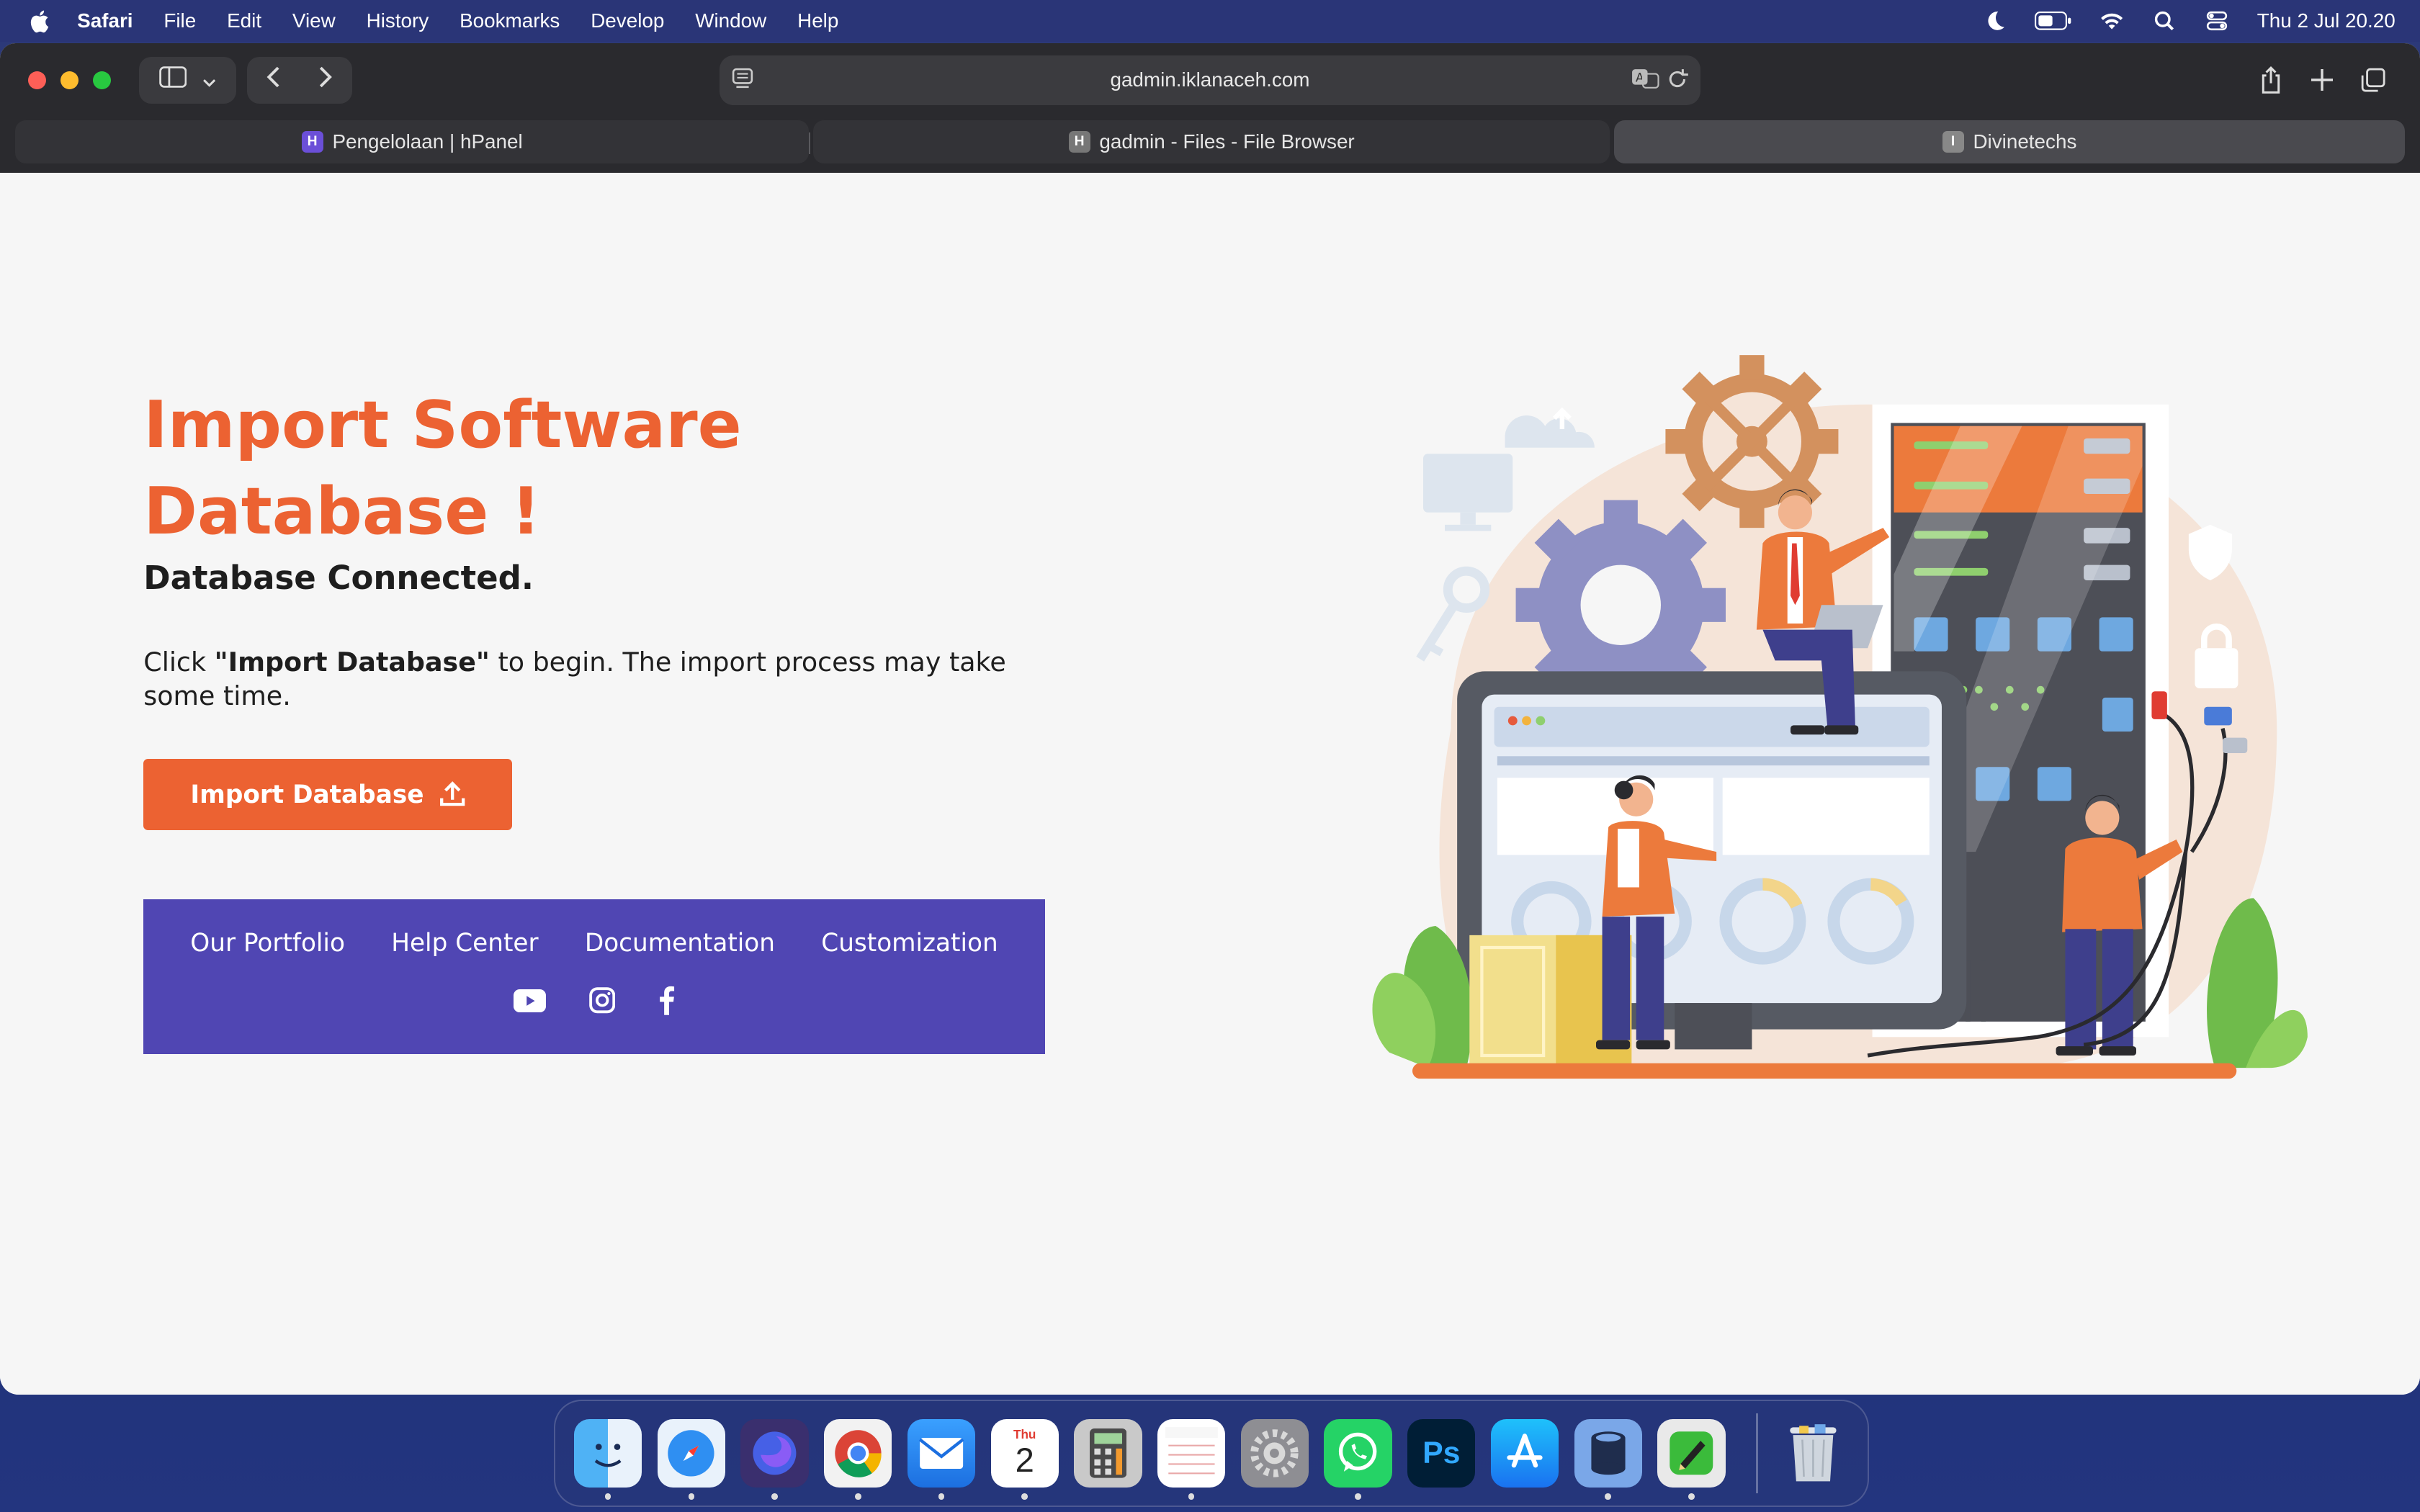 The image size is (2420, 1512). What do you see at coordinates (352, 662) in the screenshot?
I see `desc-bold: "Import Database"` at bounding box center [352, 662].